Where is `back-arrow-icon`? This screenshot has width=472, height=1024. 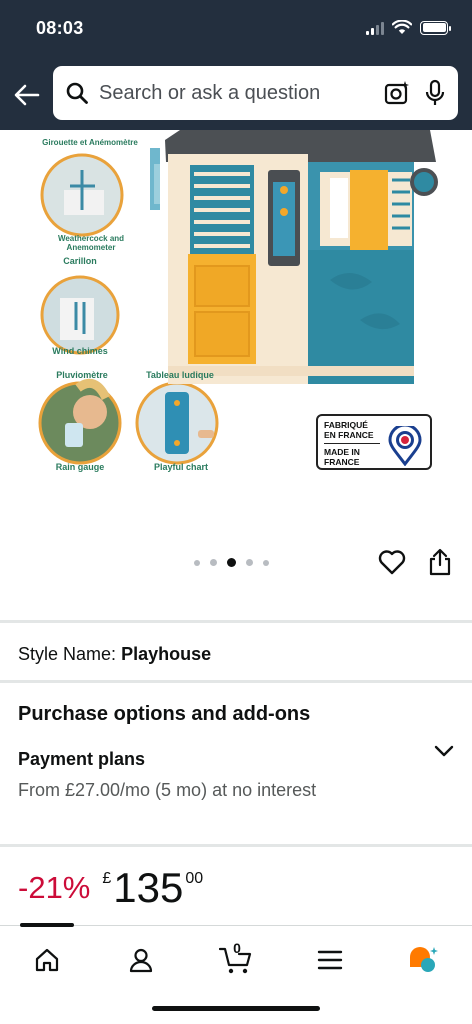
back-arrow-icon is located at coordinates (27, 95).